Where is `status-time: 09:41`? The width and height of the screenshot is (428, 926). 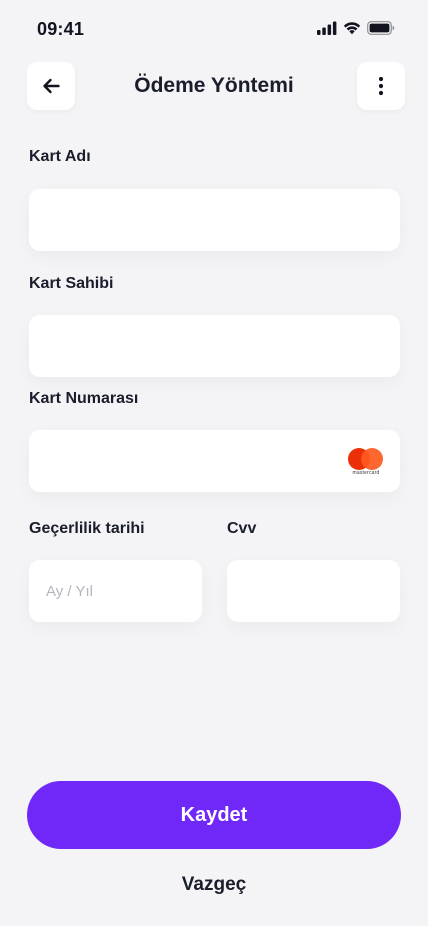 status-time: 09:41 is located at coordinates (61, 29).